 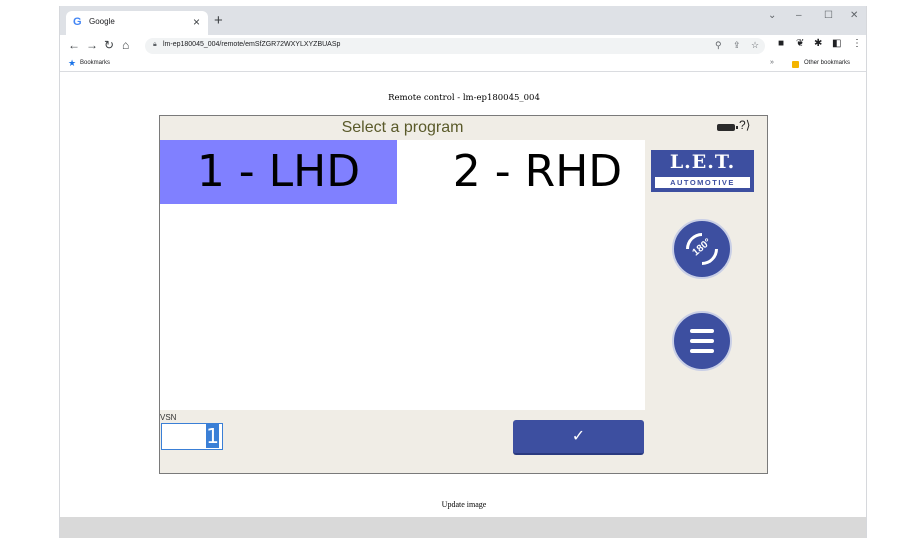 I want to click on let-automotive-logo: L.E.T. AUTOMOTIVE, so click(x=702, y=171).